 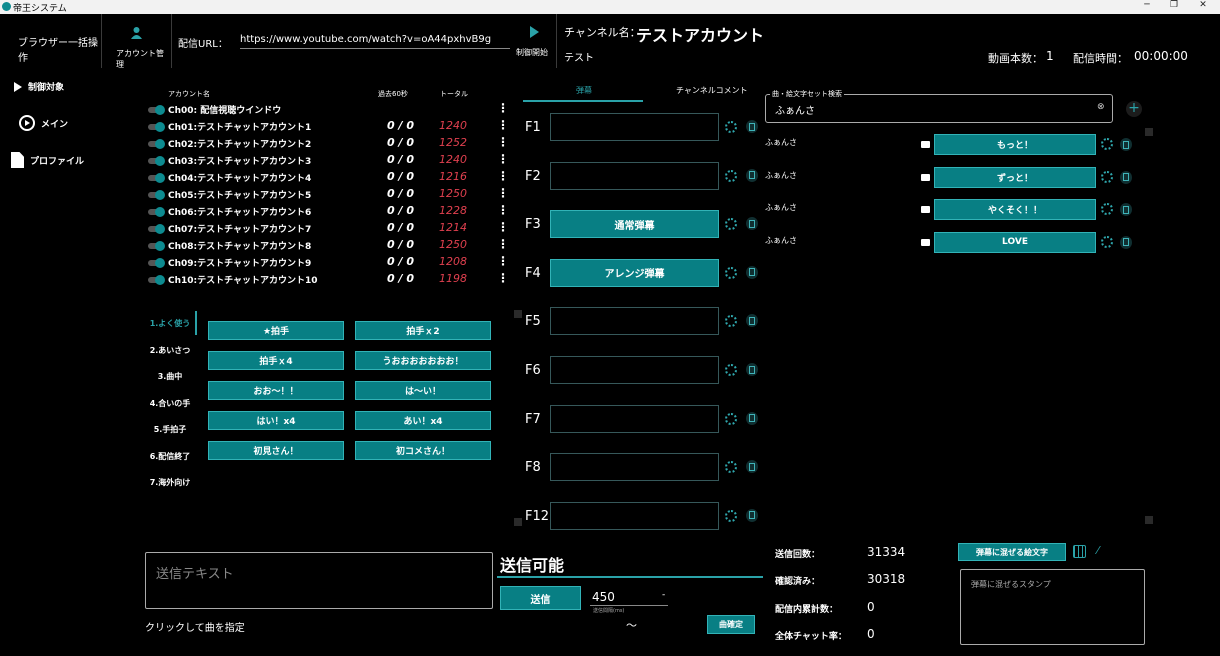 I want to click on category-item: 2.あいさつ, so click(x=170, y=350).